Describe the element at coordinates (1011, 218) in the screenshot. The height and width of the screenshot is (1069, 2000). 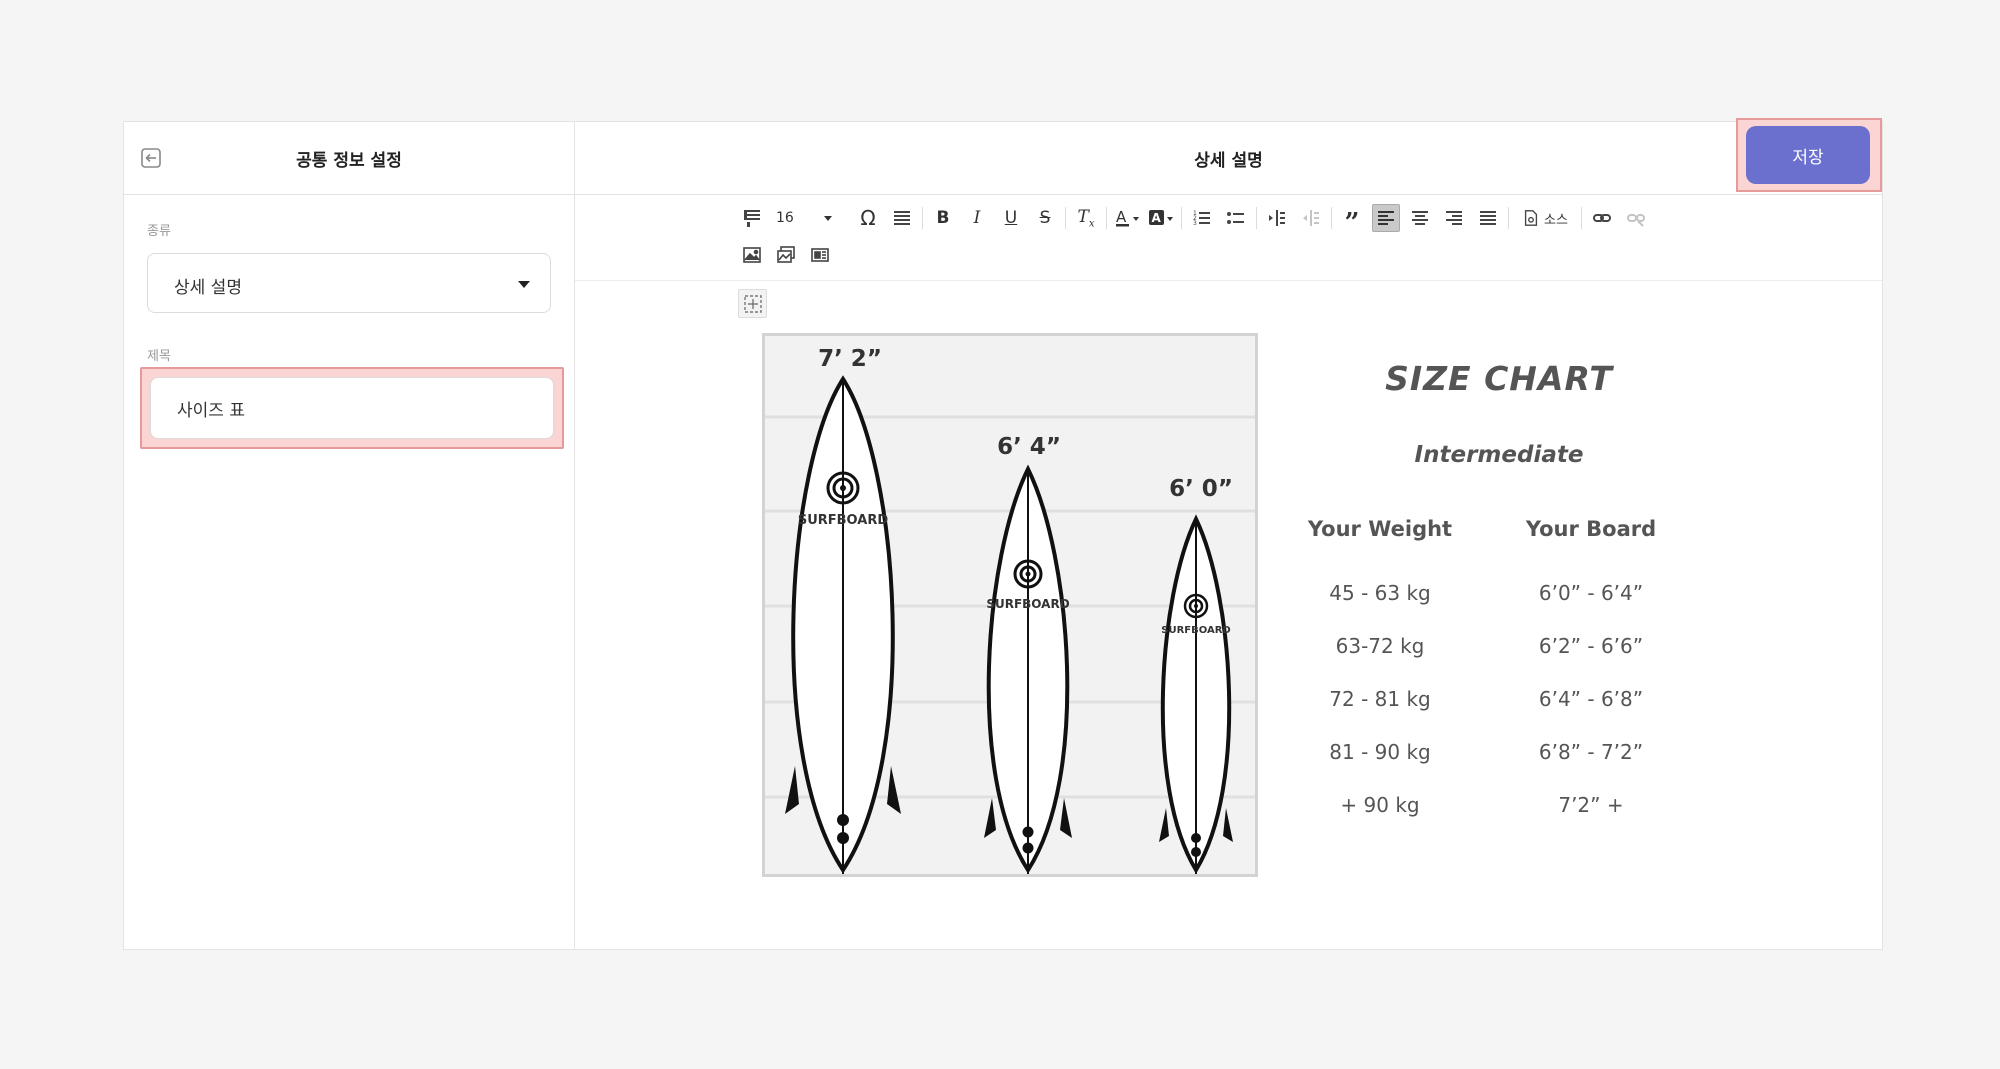
I see `underline-icon: U` at that location.